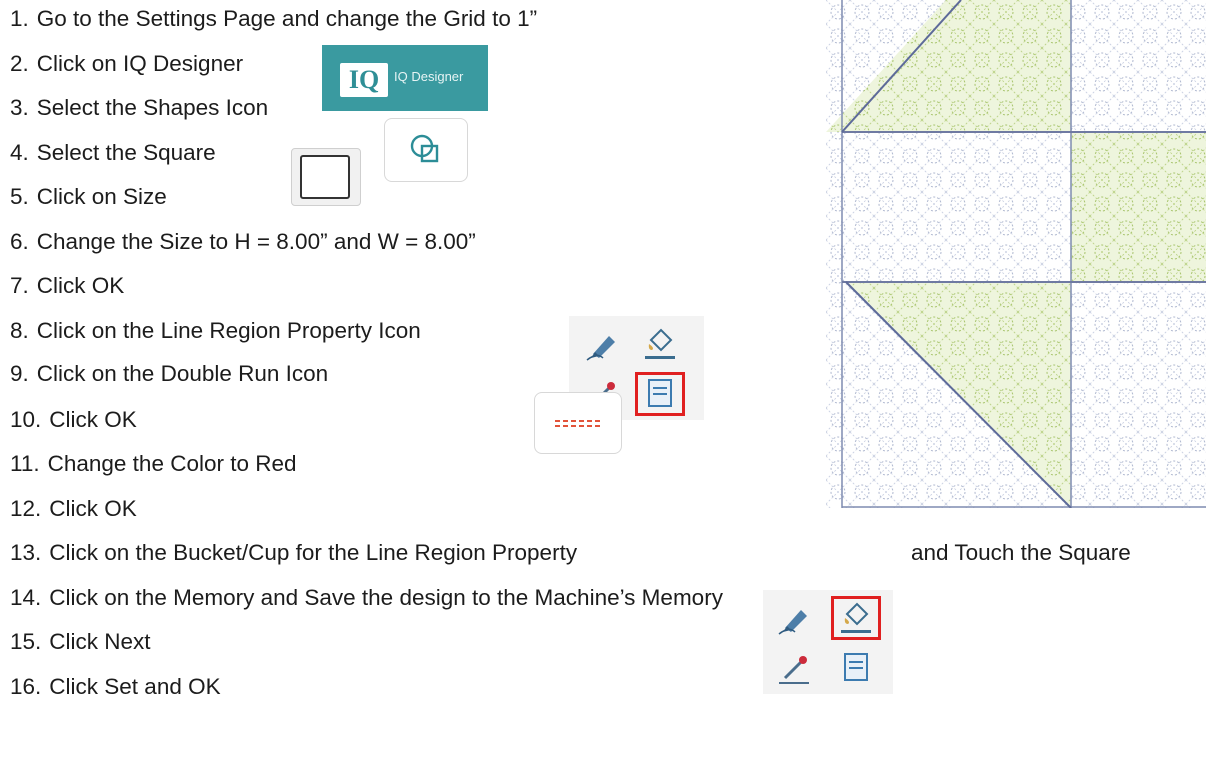 The height and width of the screenshot is (760, 1206). Describe the element at coordinates (140, 63) in the screenshot. I see `step-text: Click on IQ Designer` at that location.